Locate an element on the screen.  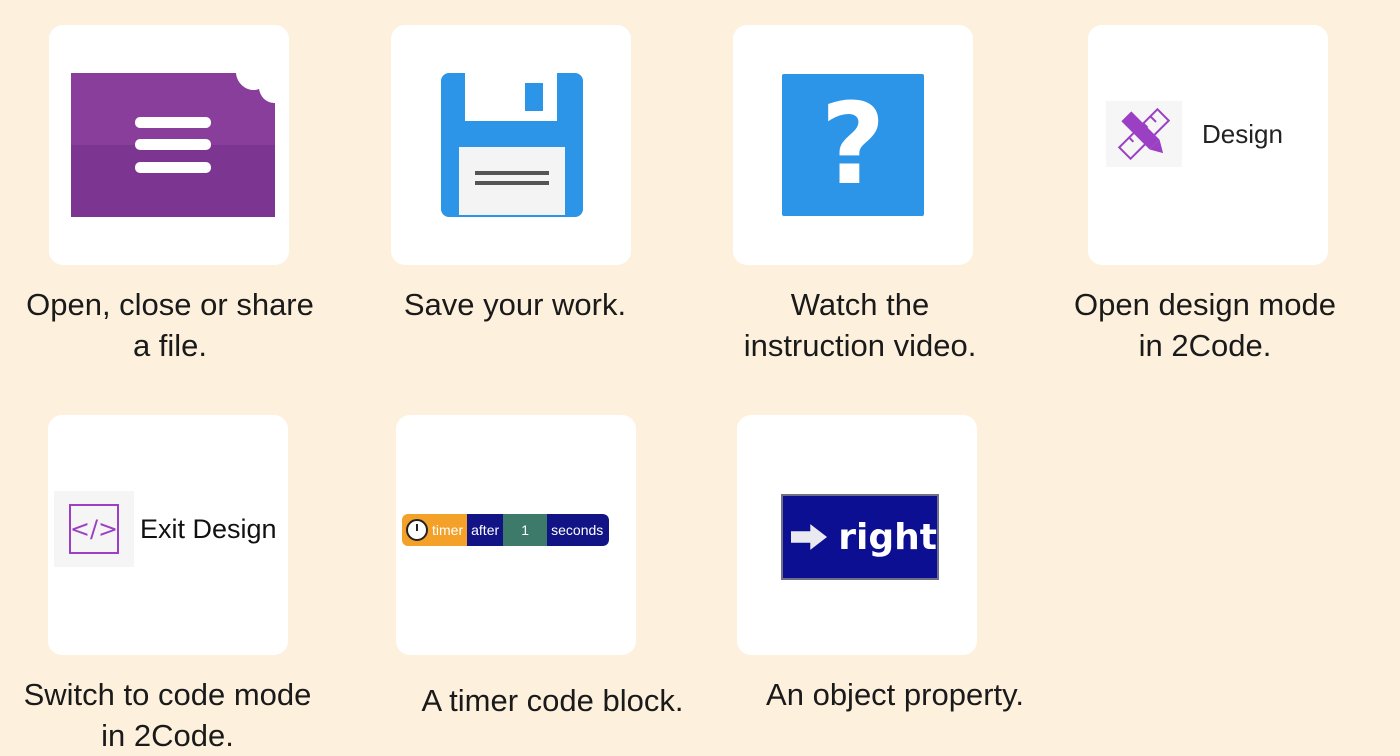
design-button: Design is located at coordinates (1194, 134).